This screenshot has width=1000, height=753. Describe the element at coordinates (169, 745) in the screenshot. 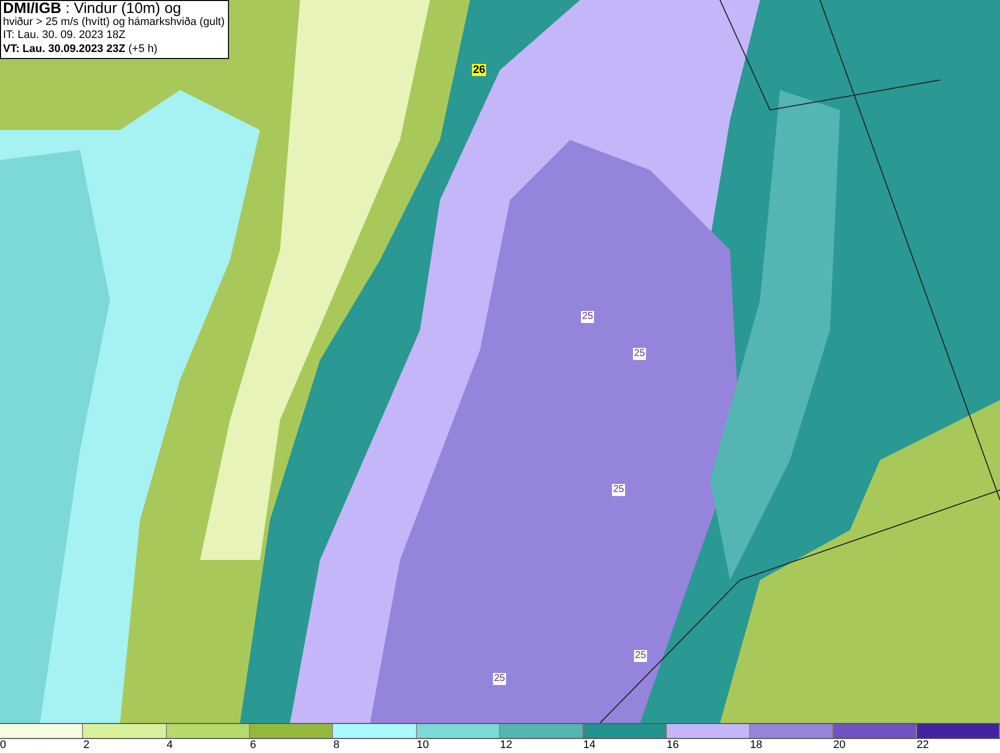

I see `legend-tick-label: 4` at that location.